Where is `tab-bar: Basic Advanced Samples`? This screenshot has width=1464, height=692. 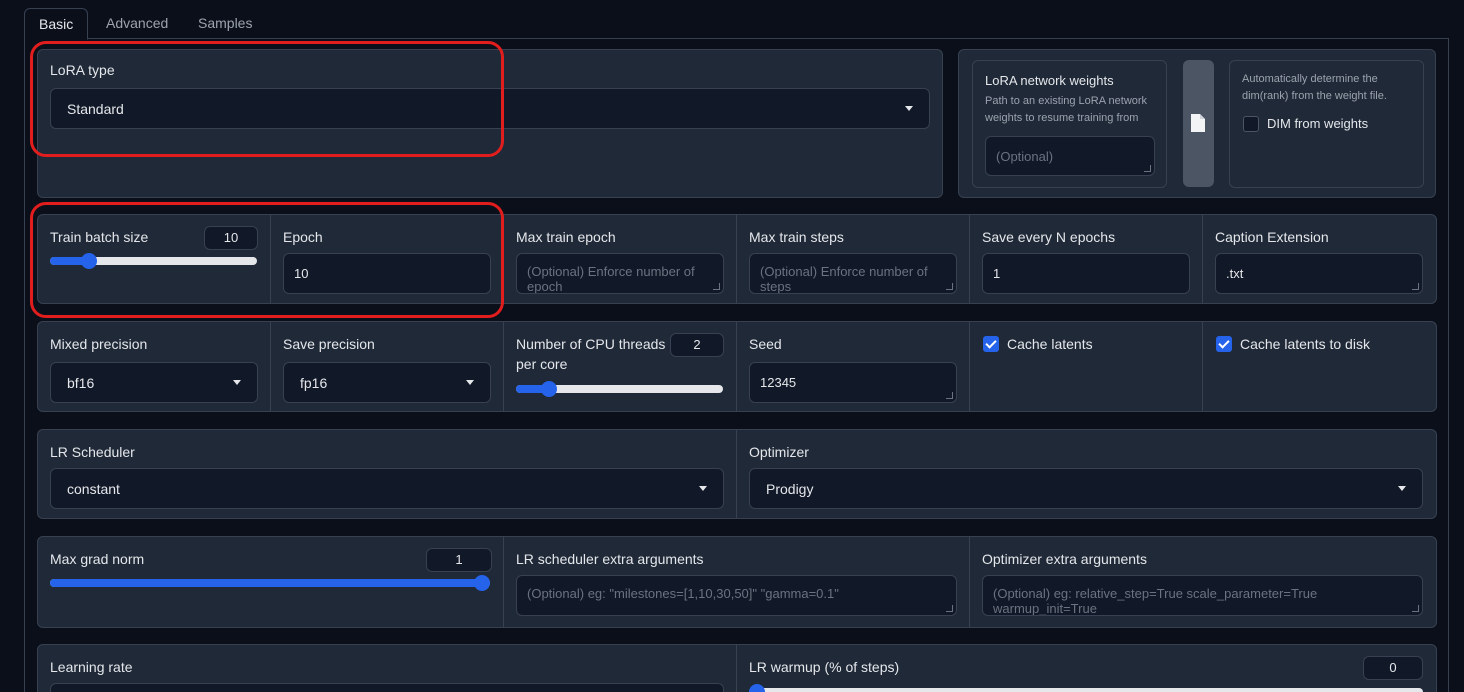 tab-bar: Basic Advanced Samples is located at coordinates (736, 24).